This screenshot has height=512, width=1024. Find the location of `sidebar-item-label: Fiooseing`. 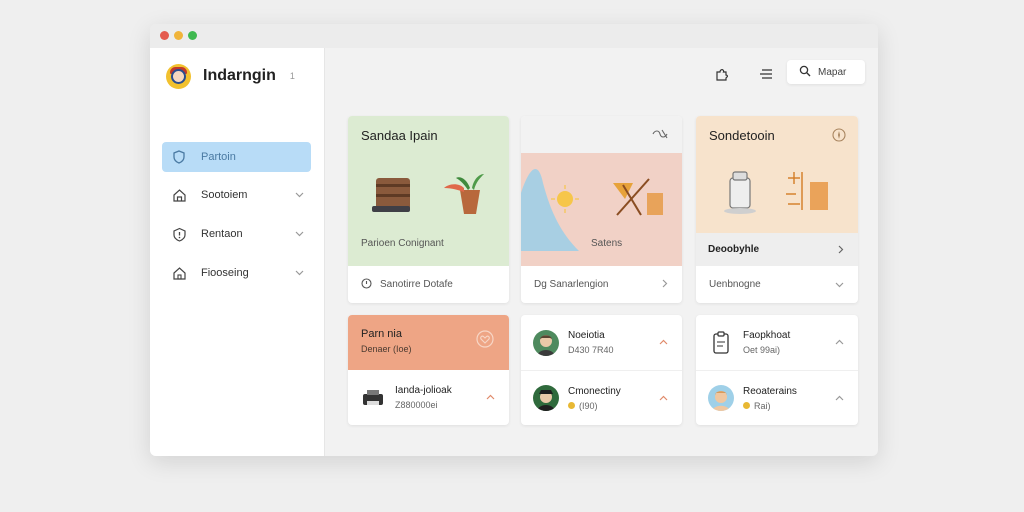

sidebar-item-label: Fiooseing is located at coordinates (225, 273).